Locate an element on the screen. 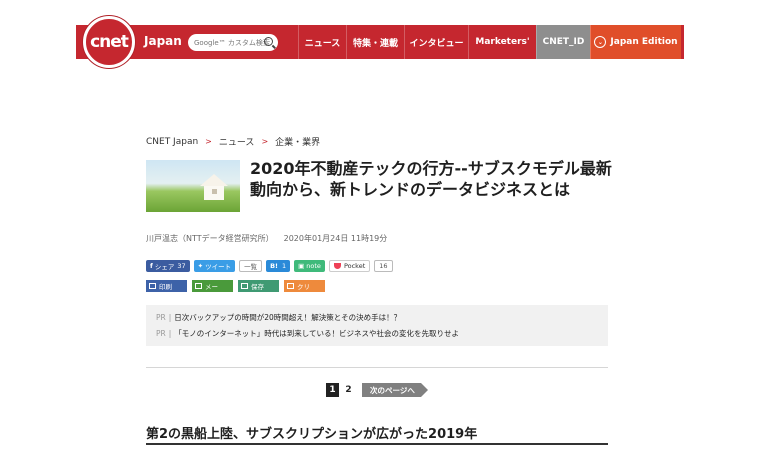  print-button: 印刷 is located at coordinates (166, 286).